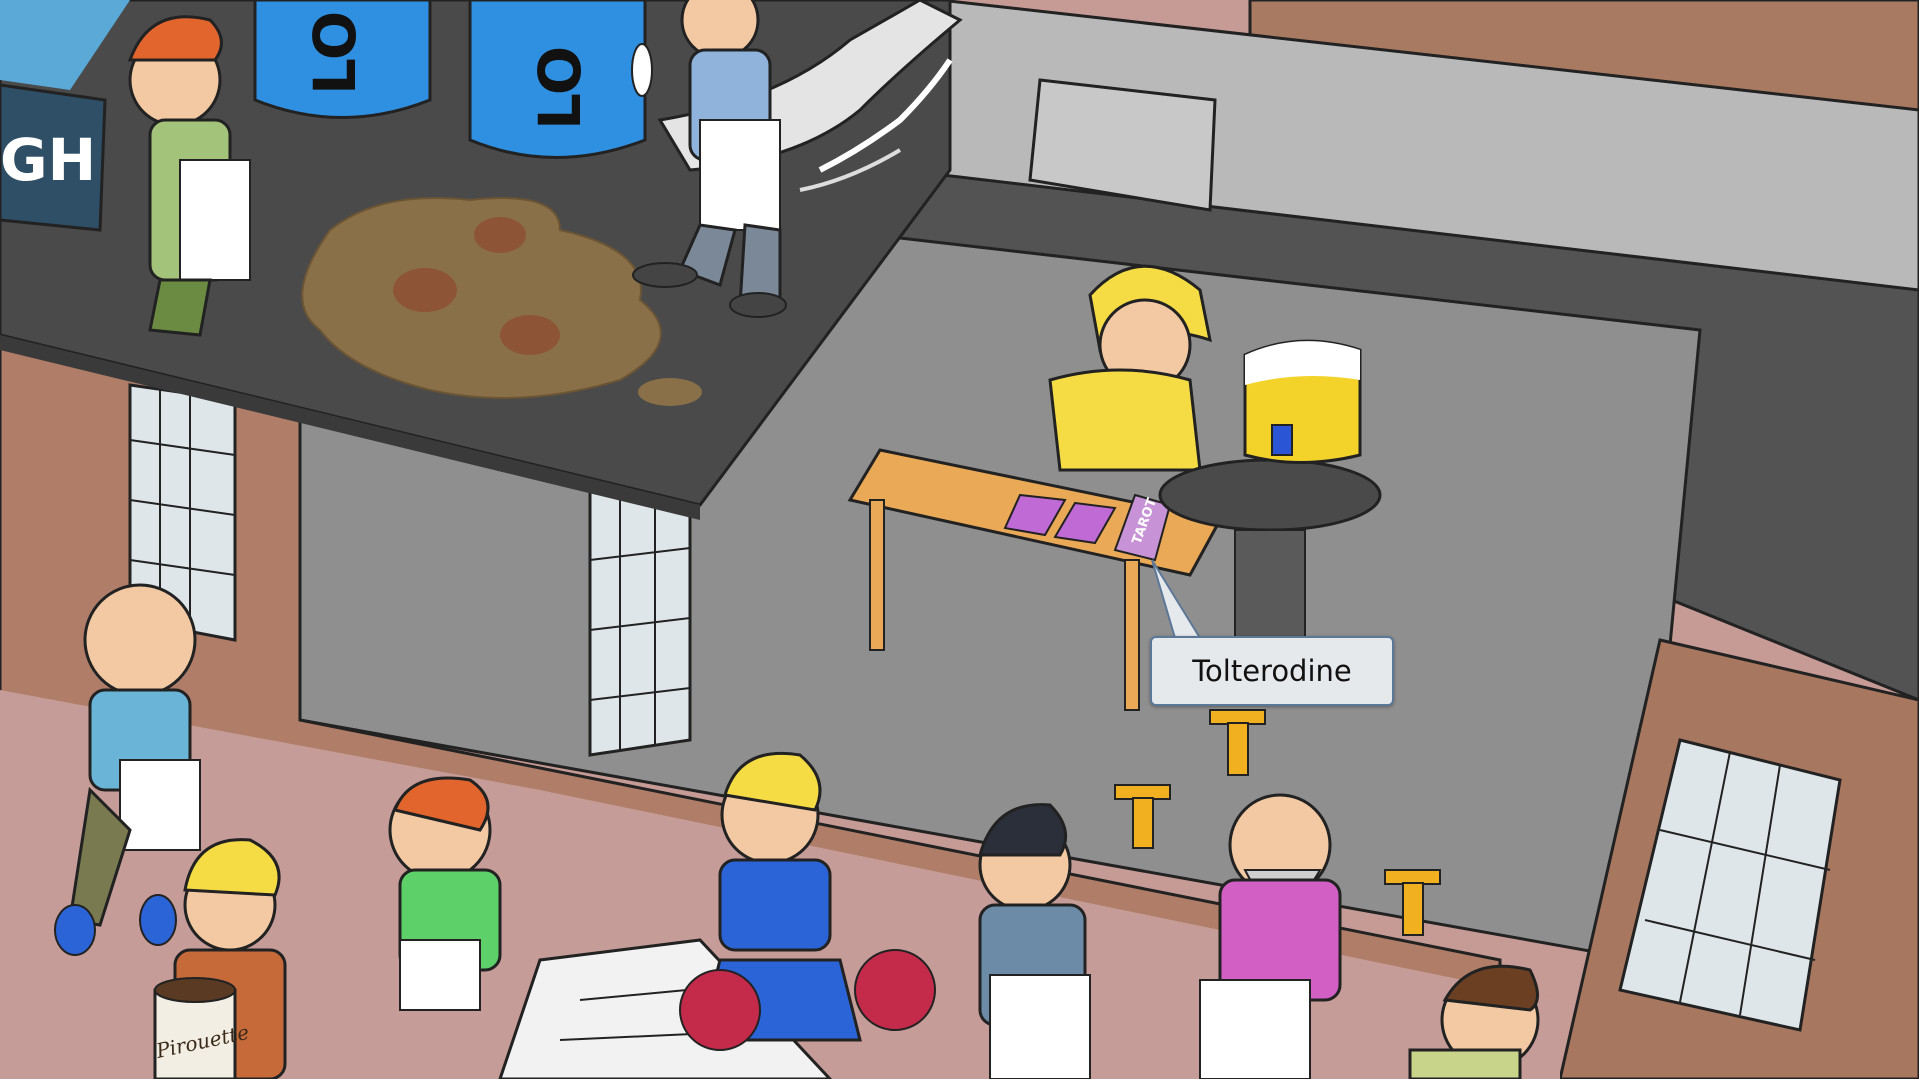 The height and width of the screenshot is (1079, 1919). What do you see at coordinates (202, 1028) in the screenshot?
I see `pirouette-can: Pirouette` at bounding box center [202, 1028].